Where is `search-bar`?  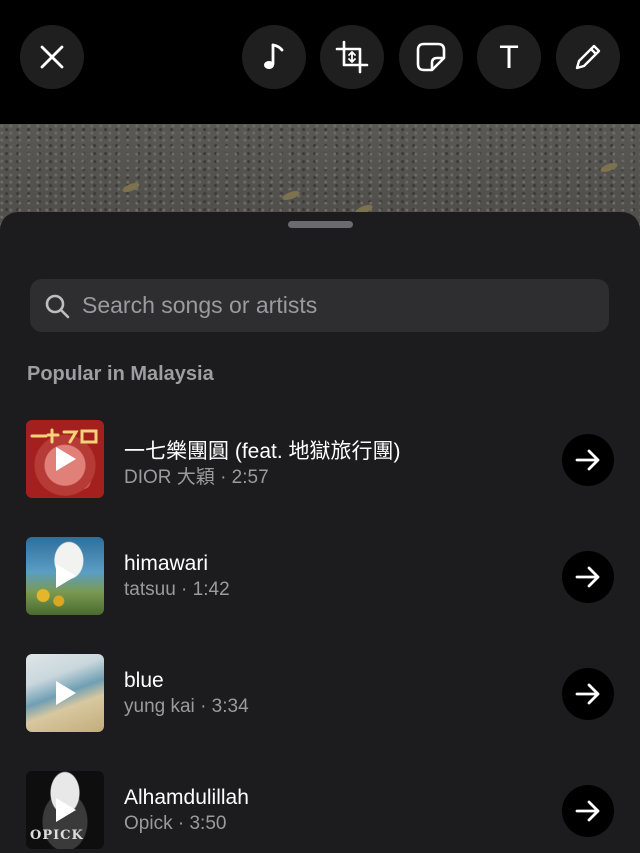
search-bar is located at coordinates (319, 305).